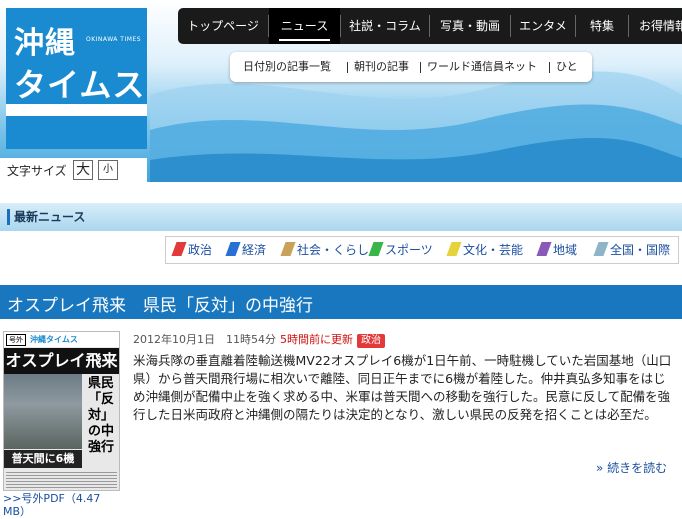 Image resolution: width=682 pixels, height=519 pixels. Describe the element at coordinates (602, 26) in the screenshot. I see `nav-features: 特集` at that location.